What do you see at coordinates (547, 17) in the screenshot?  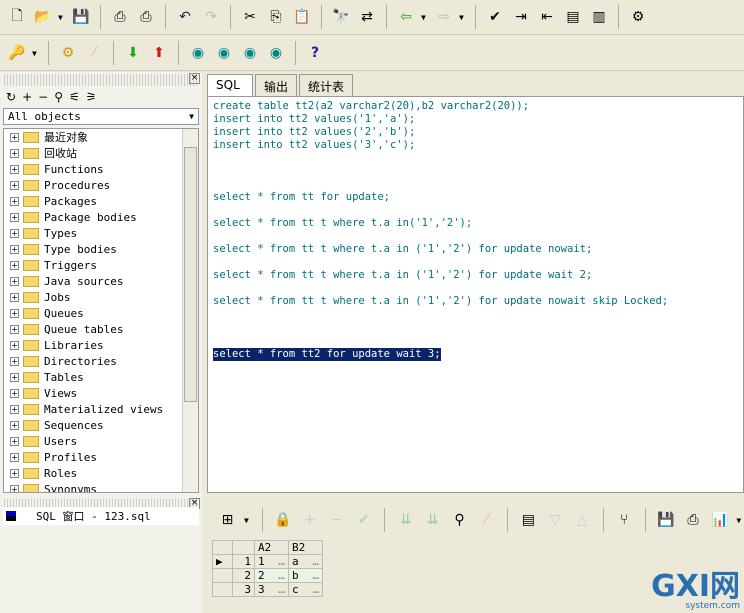 I see `unindent-icon: ⇤` at bounding box center [547, 17].